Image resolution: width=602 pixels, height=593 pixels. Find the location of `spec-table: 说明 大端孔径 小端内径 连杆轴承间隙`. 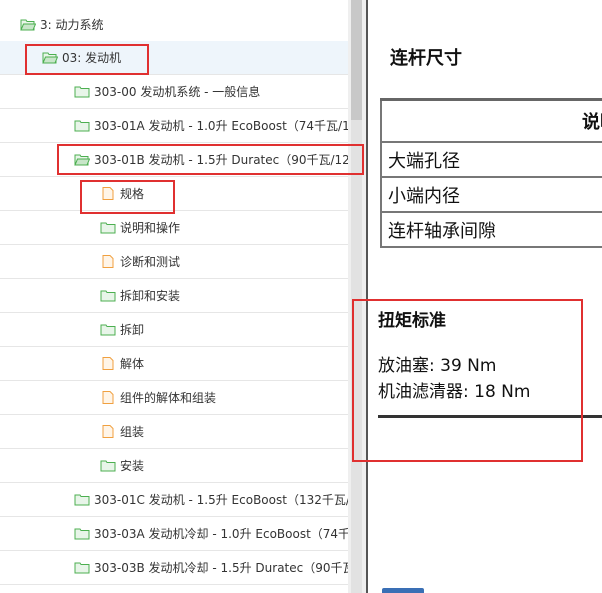

spec-table: 说明 大端孔径 小端内径 连杆轴承间隙 is located at coordinates (491, 173).